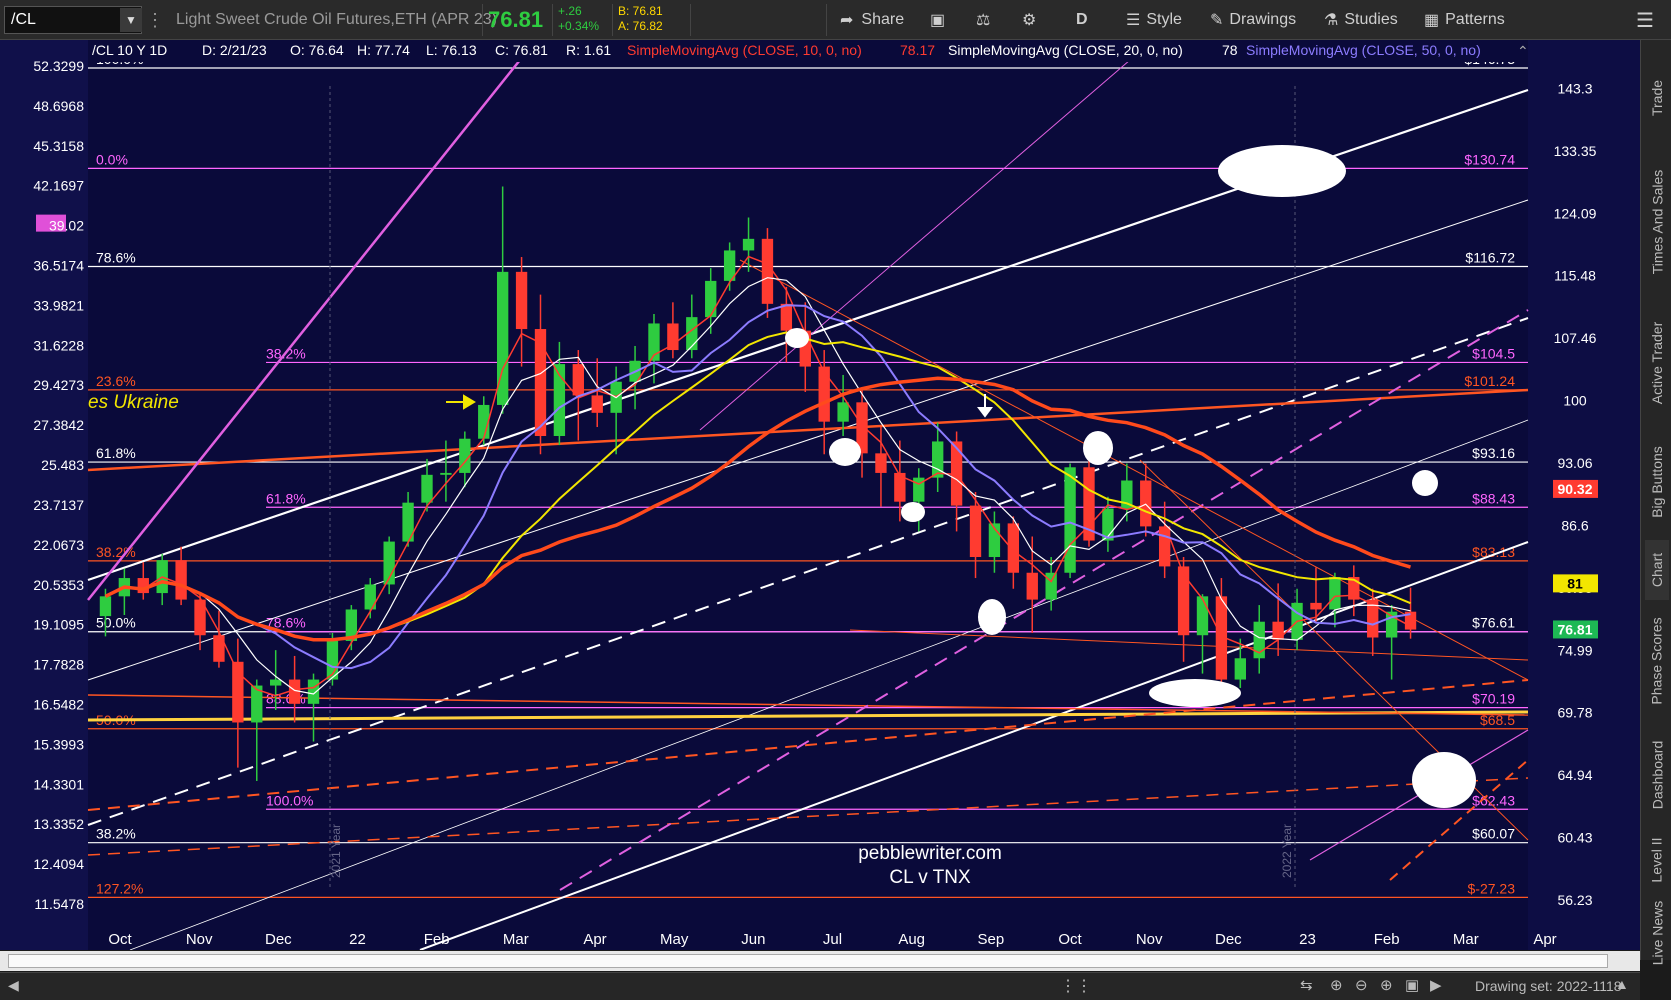 Image resolution: width=1671 pixels, height=1000 pixels. I want to click on studies-button: ⚗ Studies, so click(1361, 20).